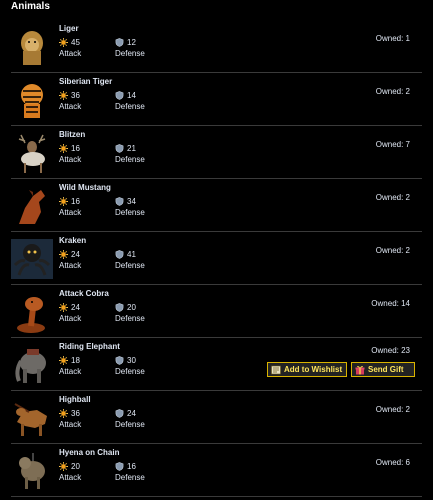 This screenshot has height=500, width=433. What do you see at coordinates (32, 258) in the screenshot?
I see `kraken-image` at bounding box center [32, 258].